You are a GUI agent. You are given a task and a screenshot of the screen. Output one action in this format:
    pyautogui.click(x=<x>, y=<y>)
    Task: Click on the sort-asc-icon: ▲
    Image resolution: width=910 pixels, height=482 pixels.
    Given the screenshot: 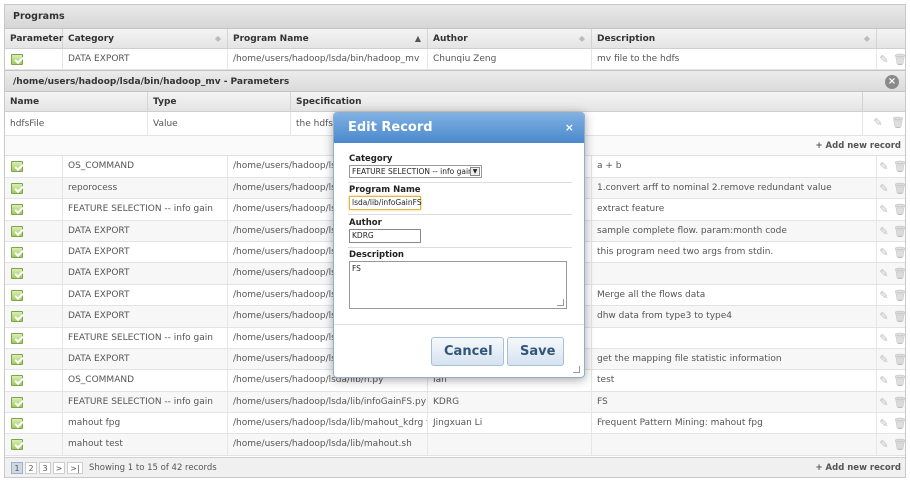 What is the action you would take?
    pyautogui.click(x=417, y=38)
    